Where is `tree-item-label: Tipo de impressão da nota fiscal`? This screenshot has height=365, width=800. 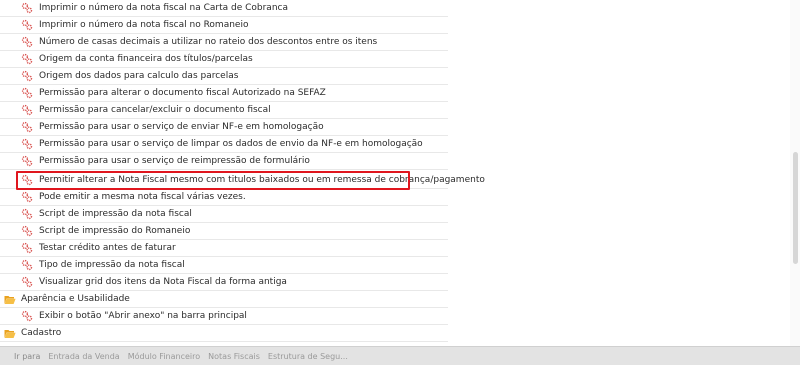 tree-item-label: Tipo de impressão da nota fiscal is located at coordinates (112, 265).